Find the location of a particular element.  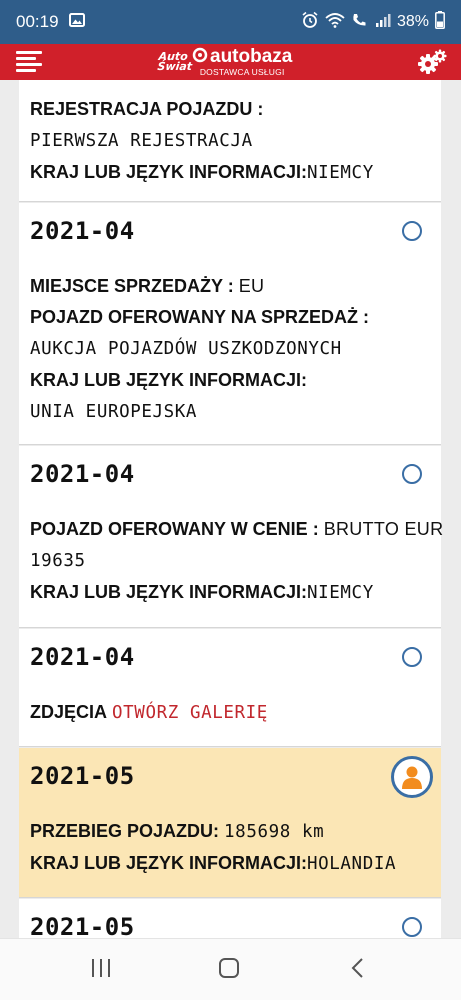

app-header: Auto Świat autobaza DOSTAWCA USŁUGI is located at coordinates (230, 62).